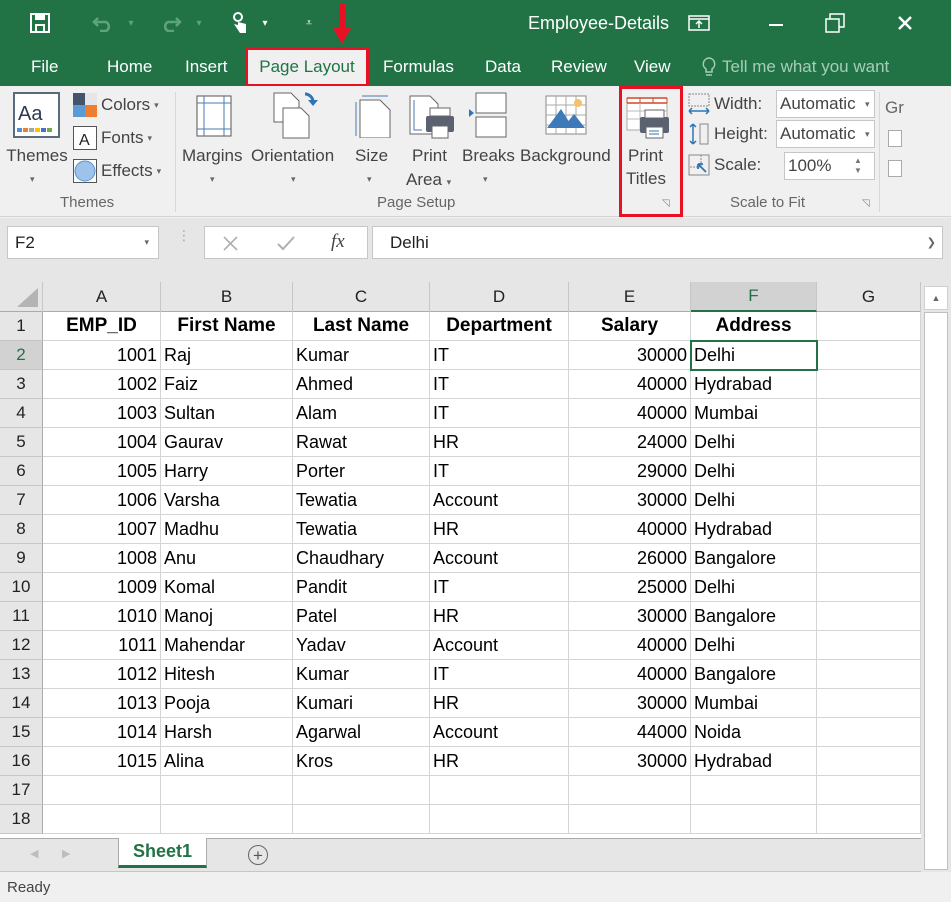  Describe the element at coordinates (102, 790) in the screenshot. I see `cell-a17` at that location.